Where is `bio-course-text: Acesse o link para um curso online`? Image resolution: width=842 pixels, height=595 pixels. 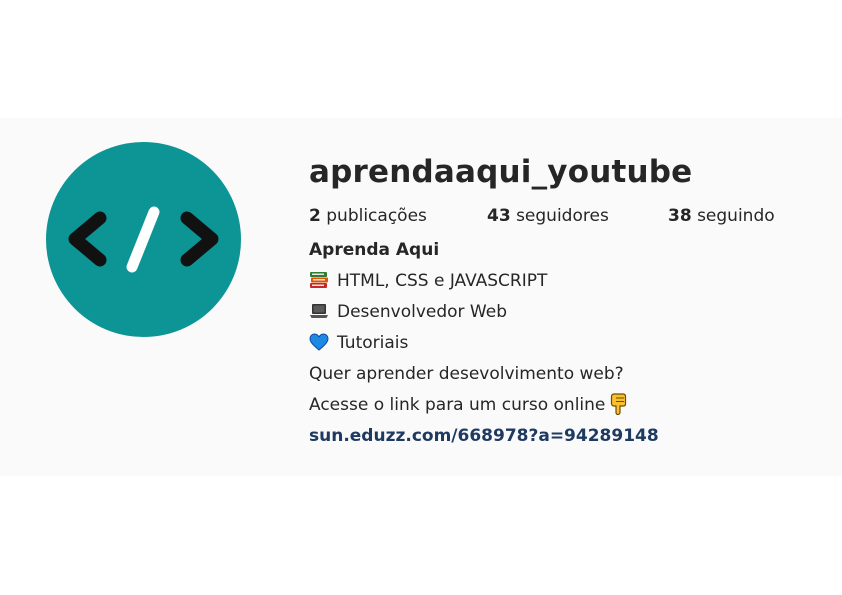 bio-course-text: Acesse o link para um curso online is located at coordinates (457, 405).